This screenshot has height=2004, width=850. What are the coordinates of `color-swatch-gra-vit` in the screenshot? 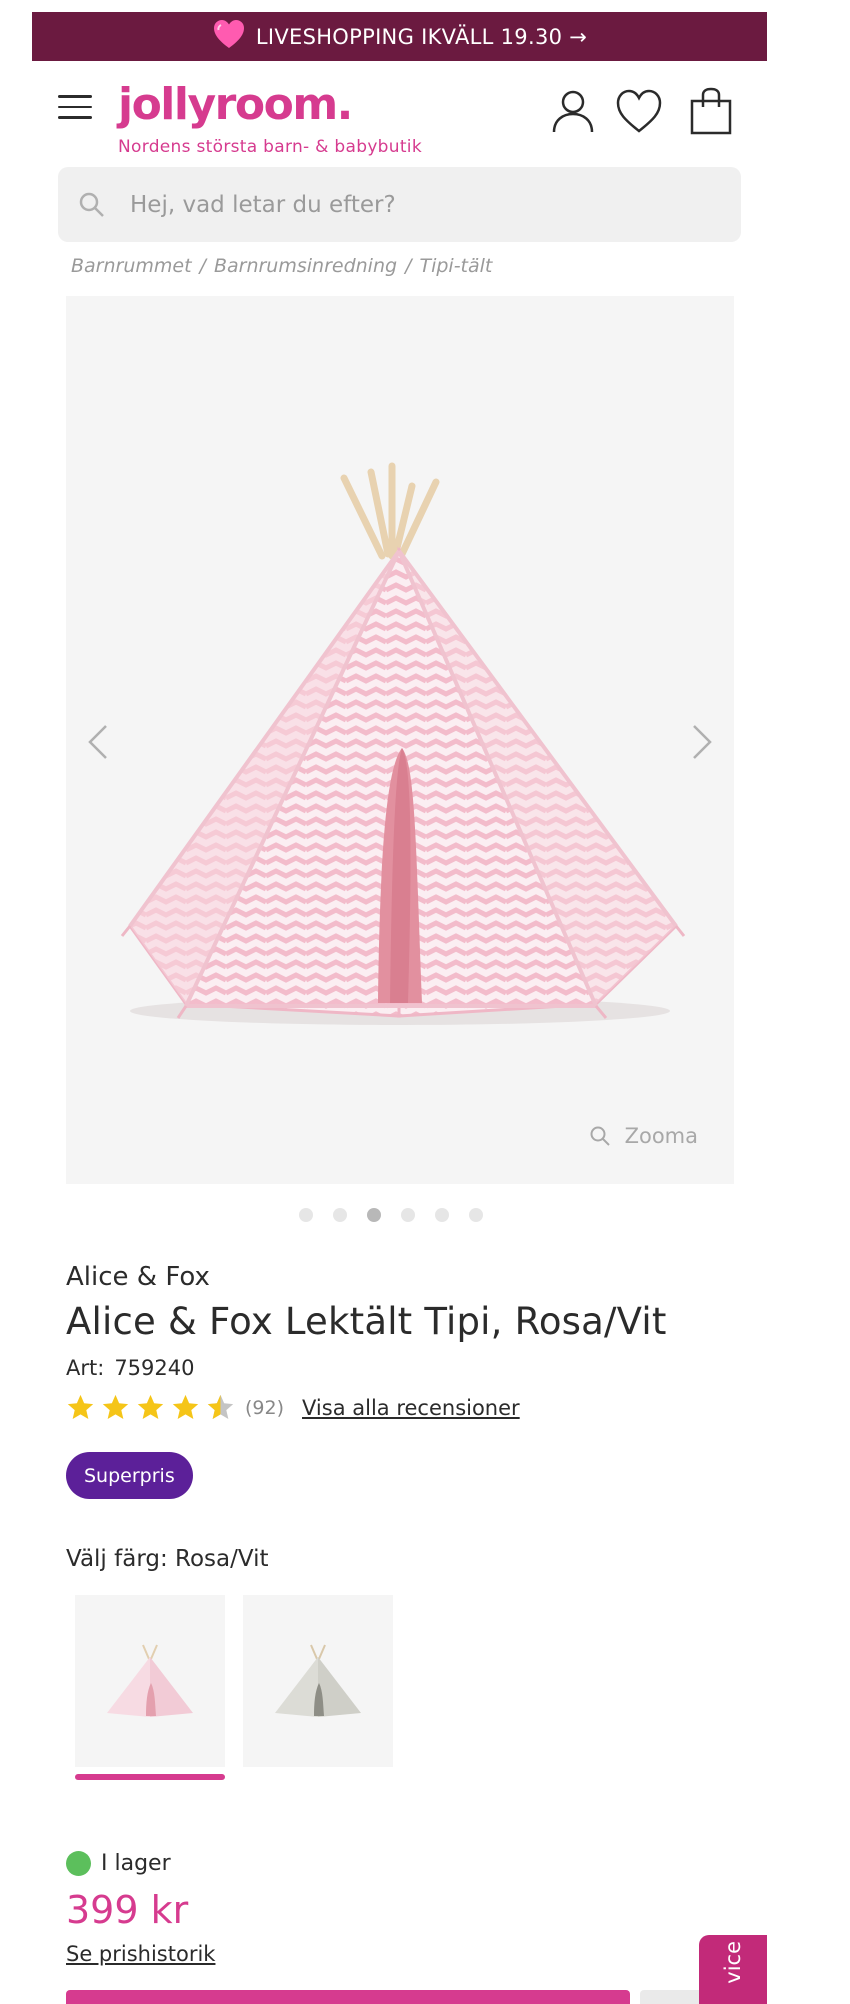 It's located at (318, 1681).